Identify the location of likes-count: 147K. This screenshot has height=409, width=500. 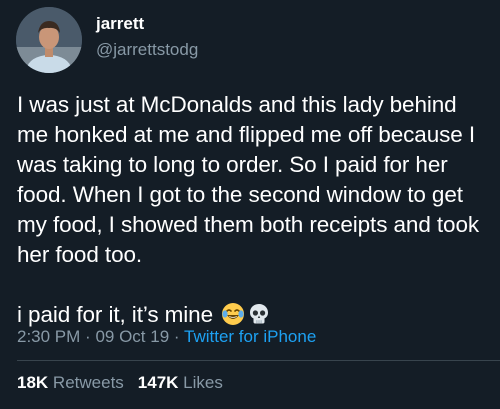
(158, 382).